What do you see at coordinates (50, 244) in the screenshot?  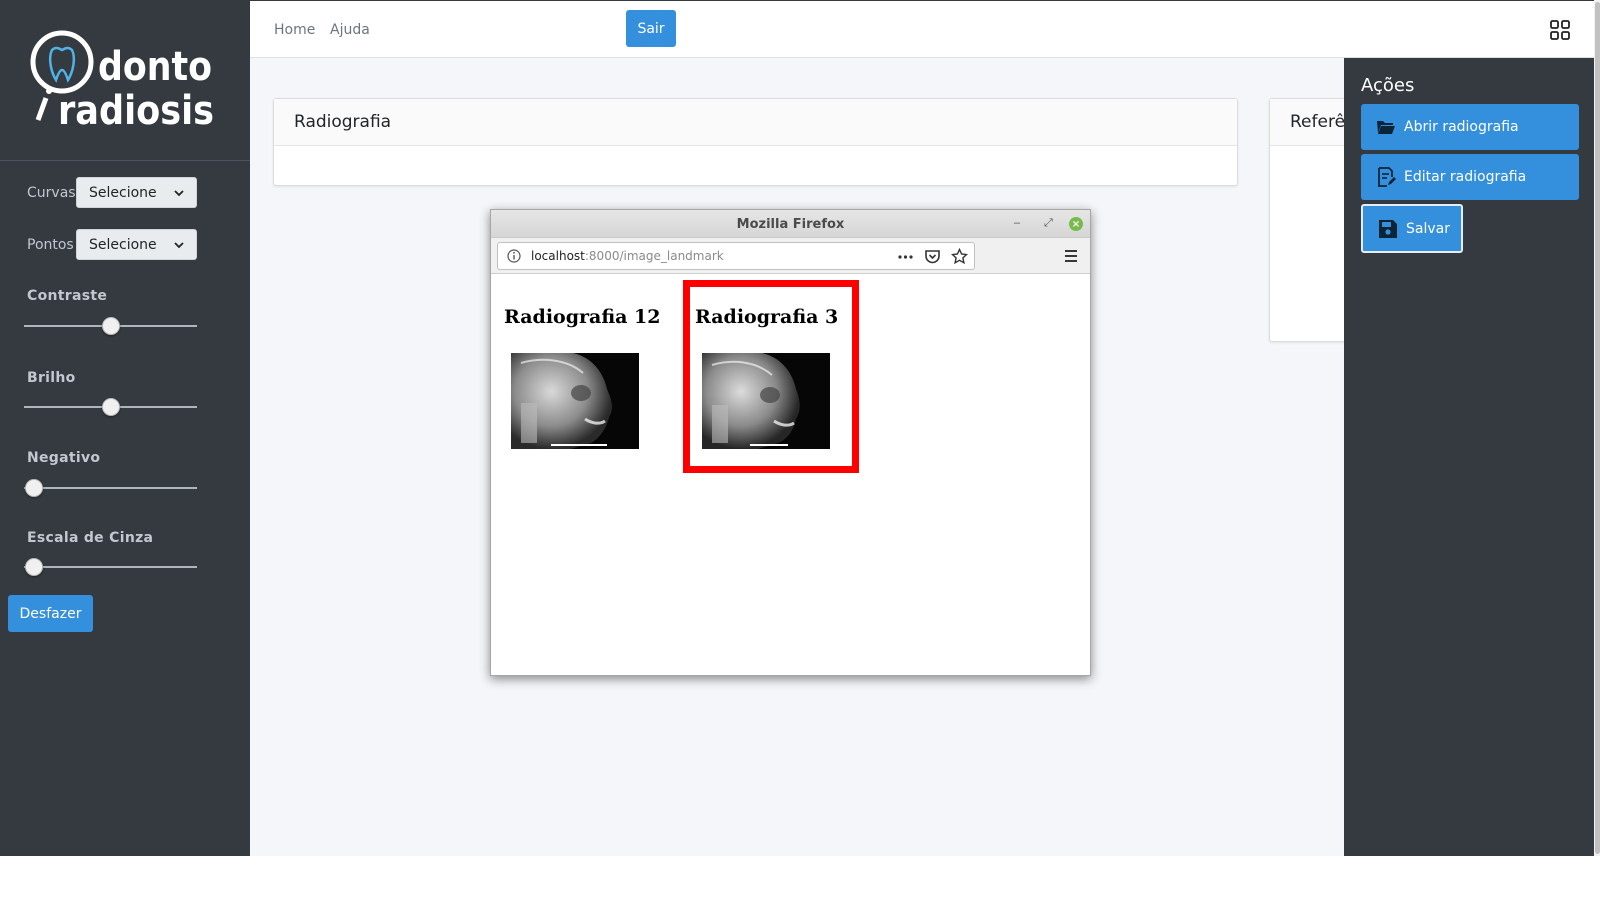 I see `pontos-label: Pontos` at bounding box center [50, 244].